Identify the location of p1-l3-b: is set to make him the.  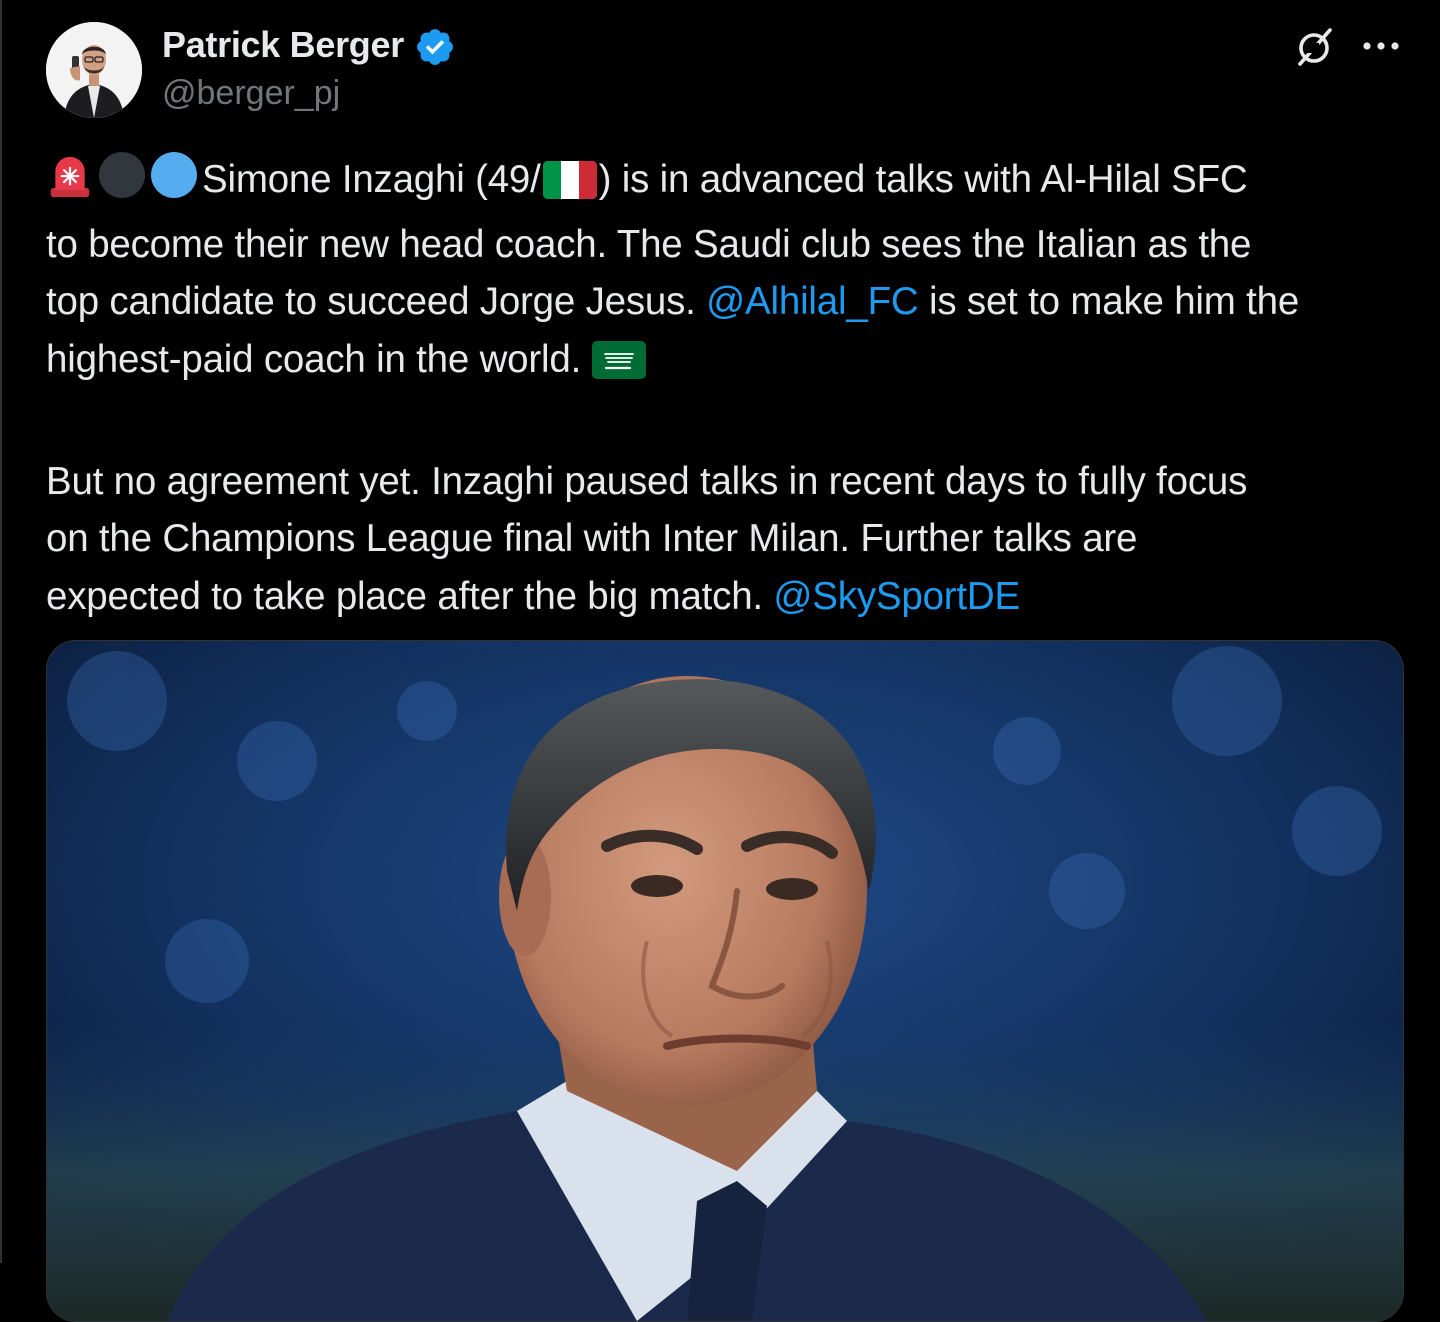
(1109, 301).